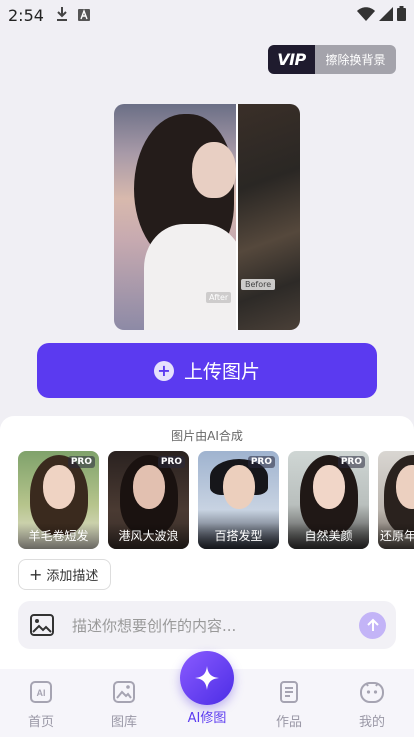  I want to click on status-bar: 2:54, so click(207, 15).